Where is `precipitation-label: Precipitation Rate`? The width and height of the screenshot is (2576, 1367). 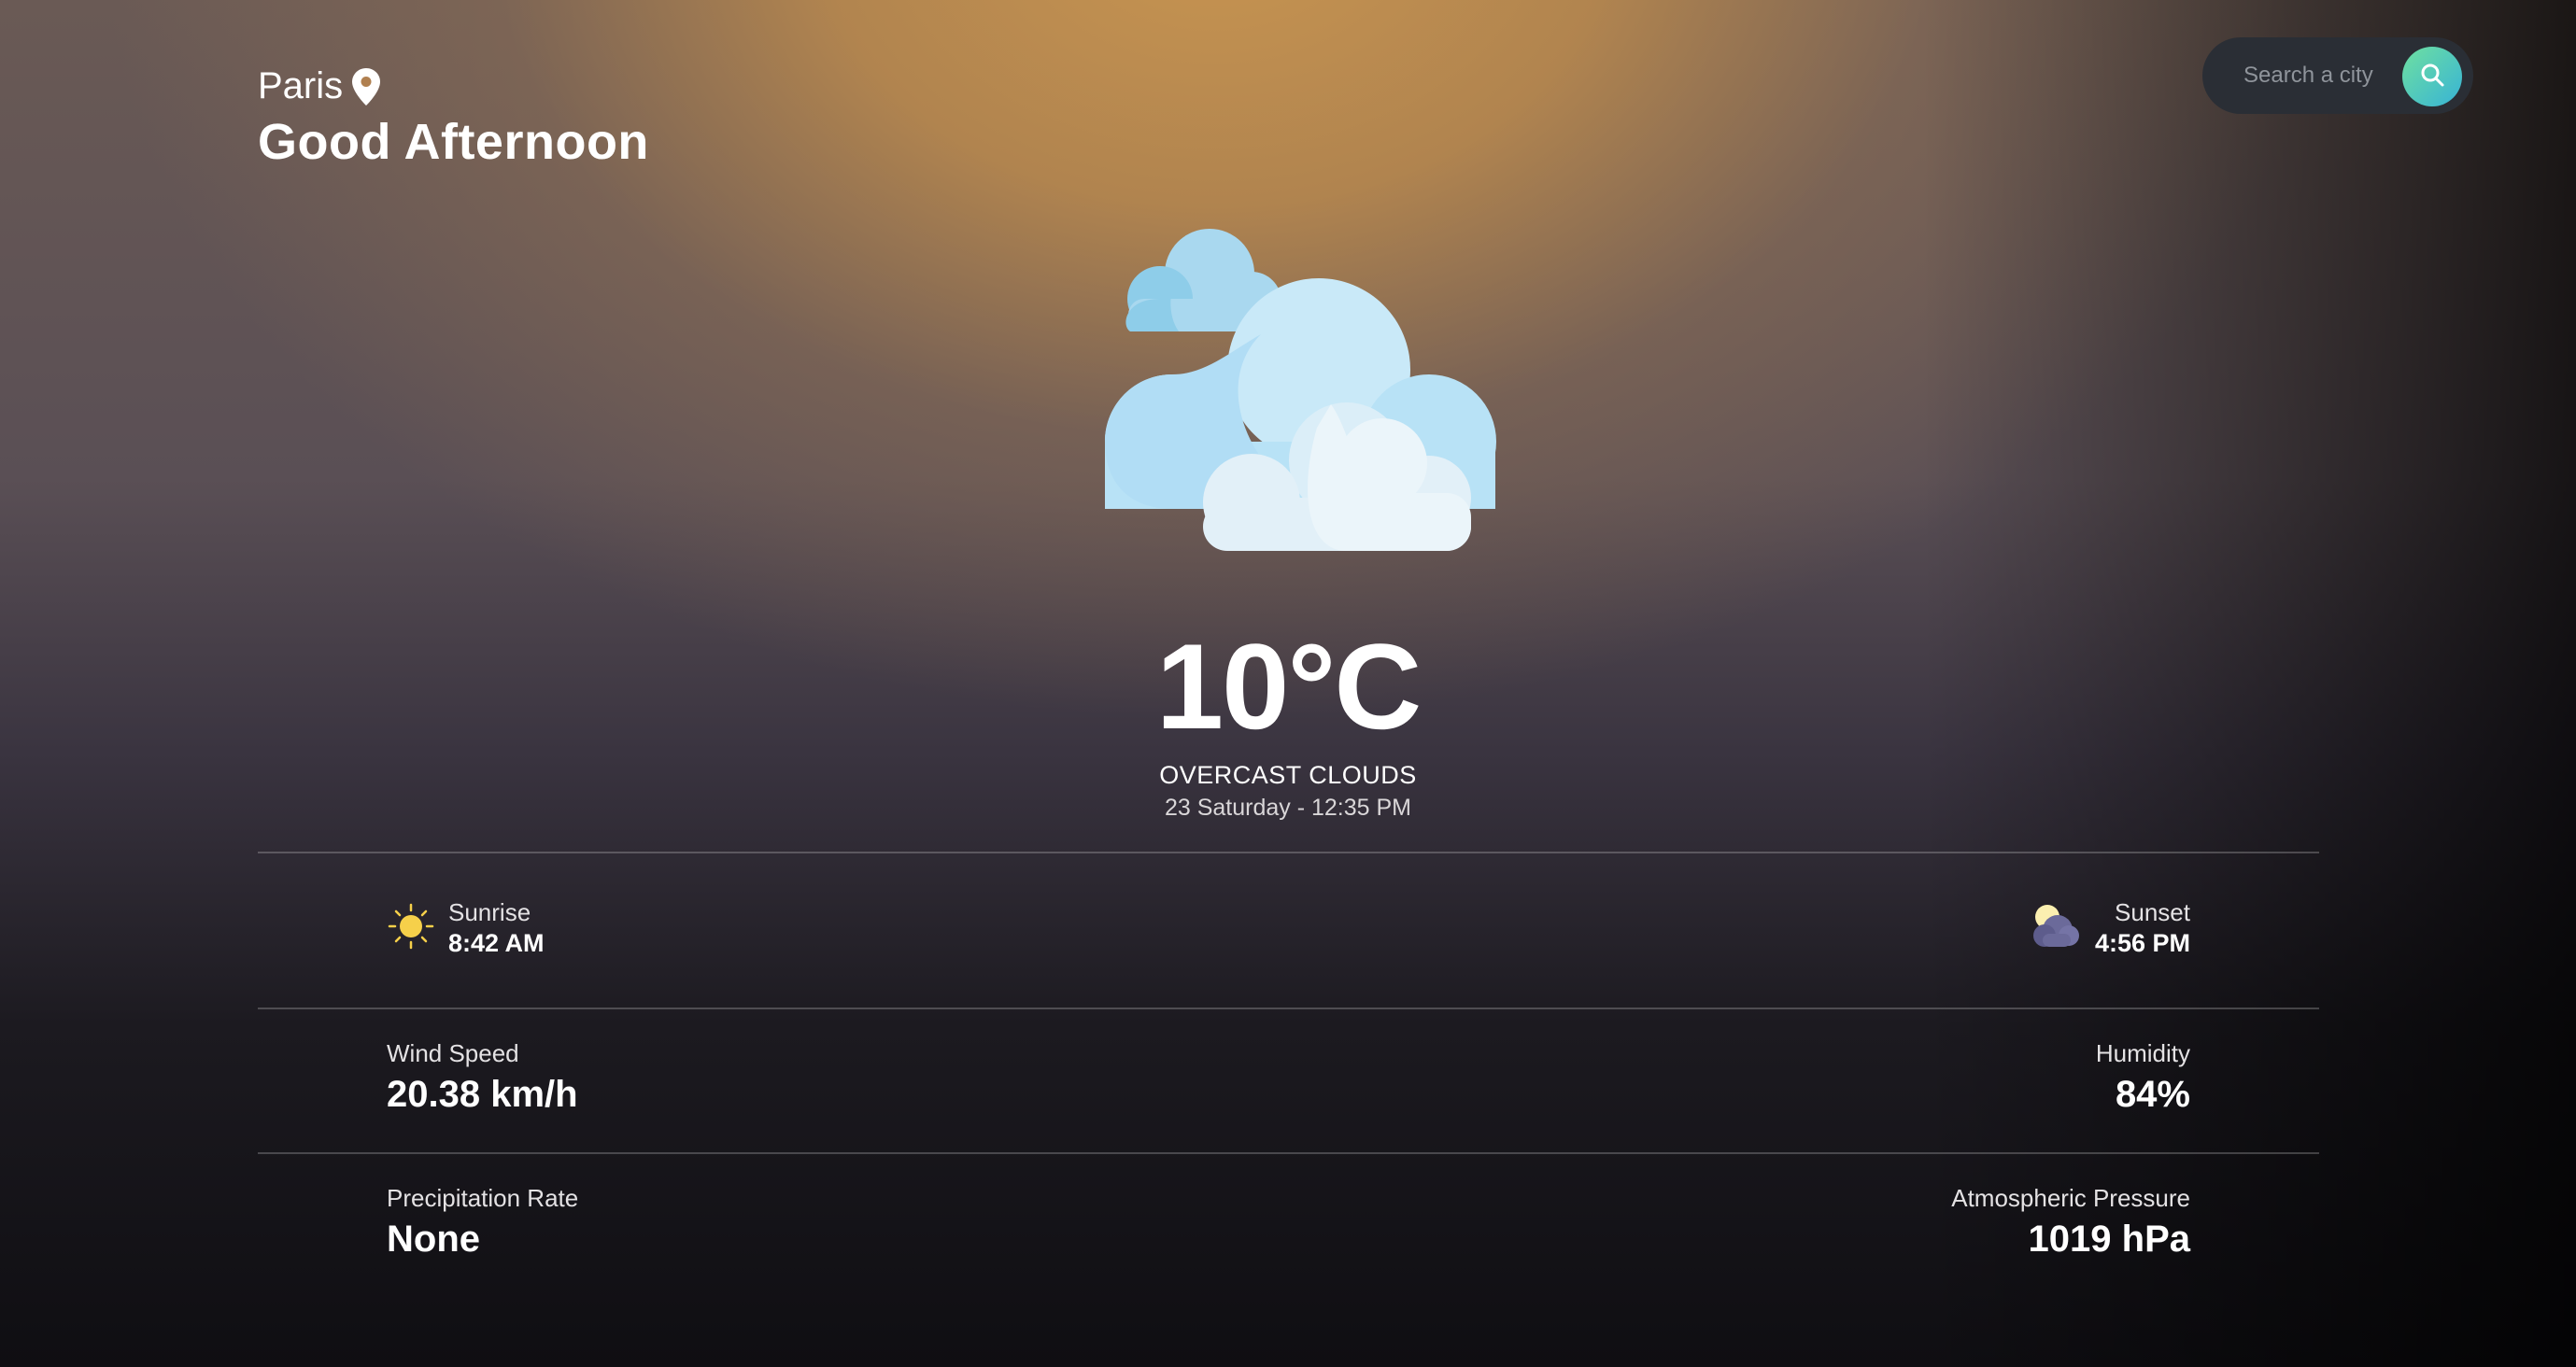 precipitation-label: Precipitation Rate is located at coordinates (483, 1198).